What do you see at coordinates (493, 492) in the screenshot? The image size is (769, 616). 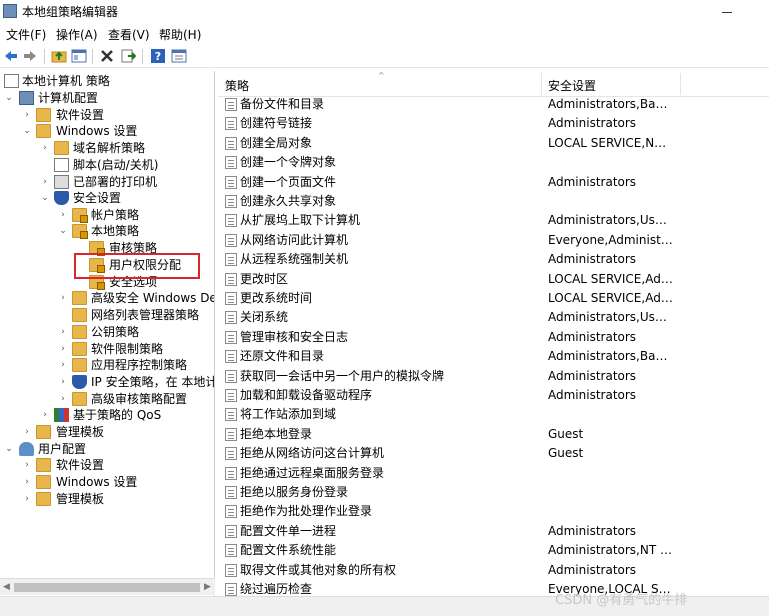 I see `policy-row: 拒绝以服务身份登录` at bounding box center [493, 492].